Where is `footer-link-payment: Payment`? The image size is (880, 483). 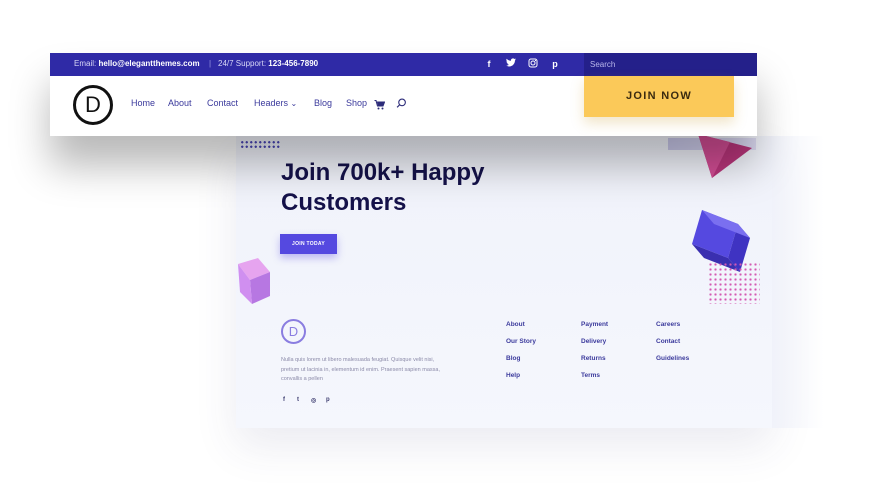 footer-link-payment: Payment is located at coordinates (594, 324).